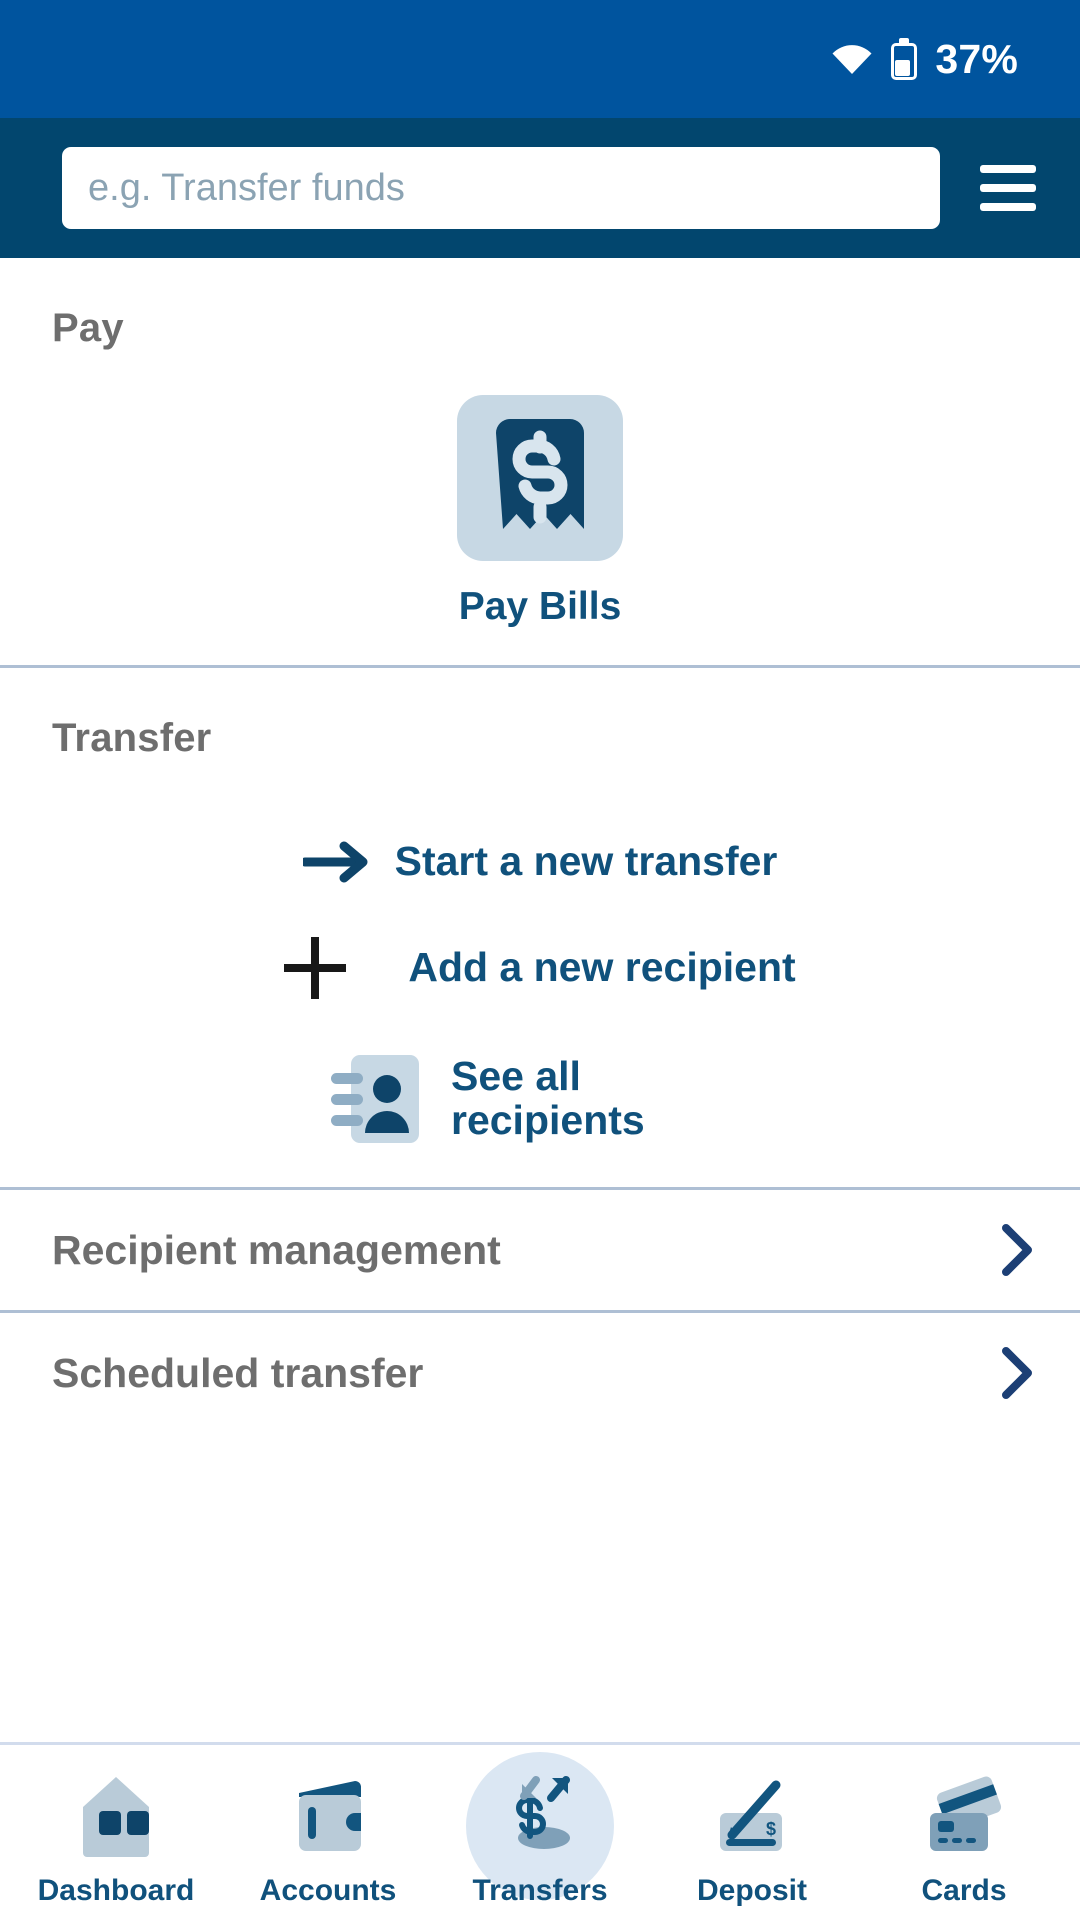 The width and height of the screenshot is (1080, 1920). I want to click on nav-label-transfers: Transfers, so click(540, 1890).